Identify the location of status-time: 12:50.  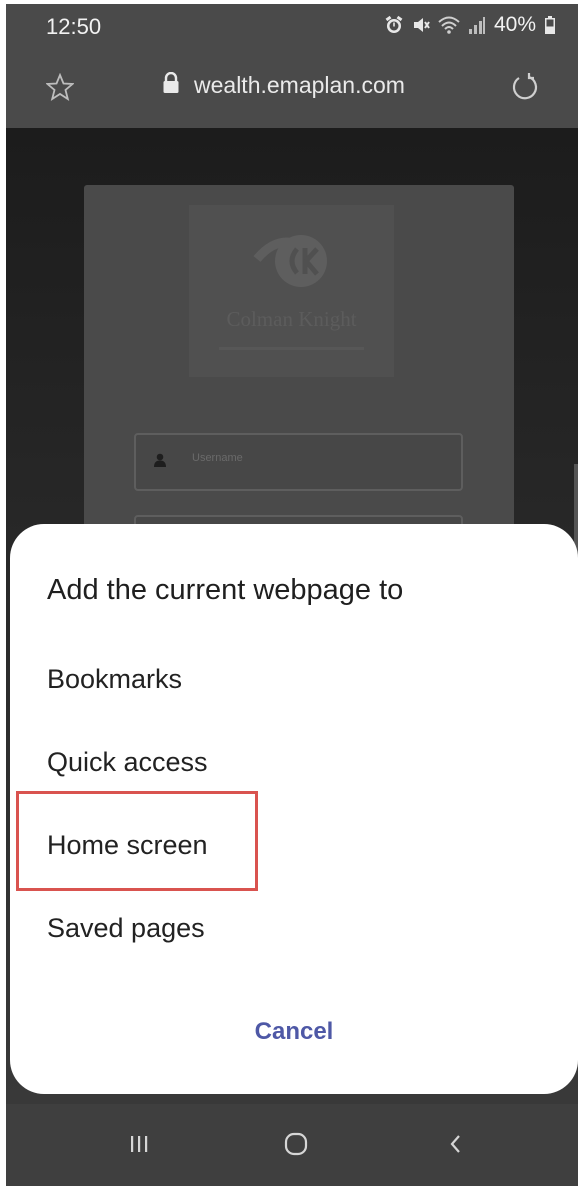
(74, 26).